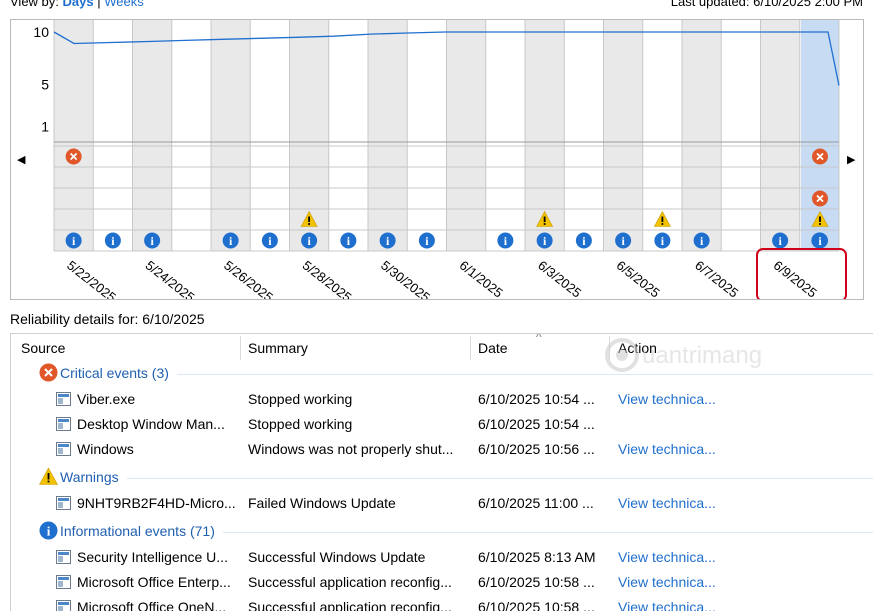 The image size is (873, 611). What do you see at coordinates (851, 159) in the screenshot?
I see `scroll-right-icon: ▶` at bounding box center [851, 159].